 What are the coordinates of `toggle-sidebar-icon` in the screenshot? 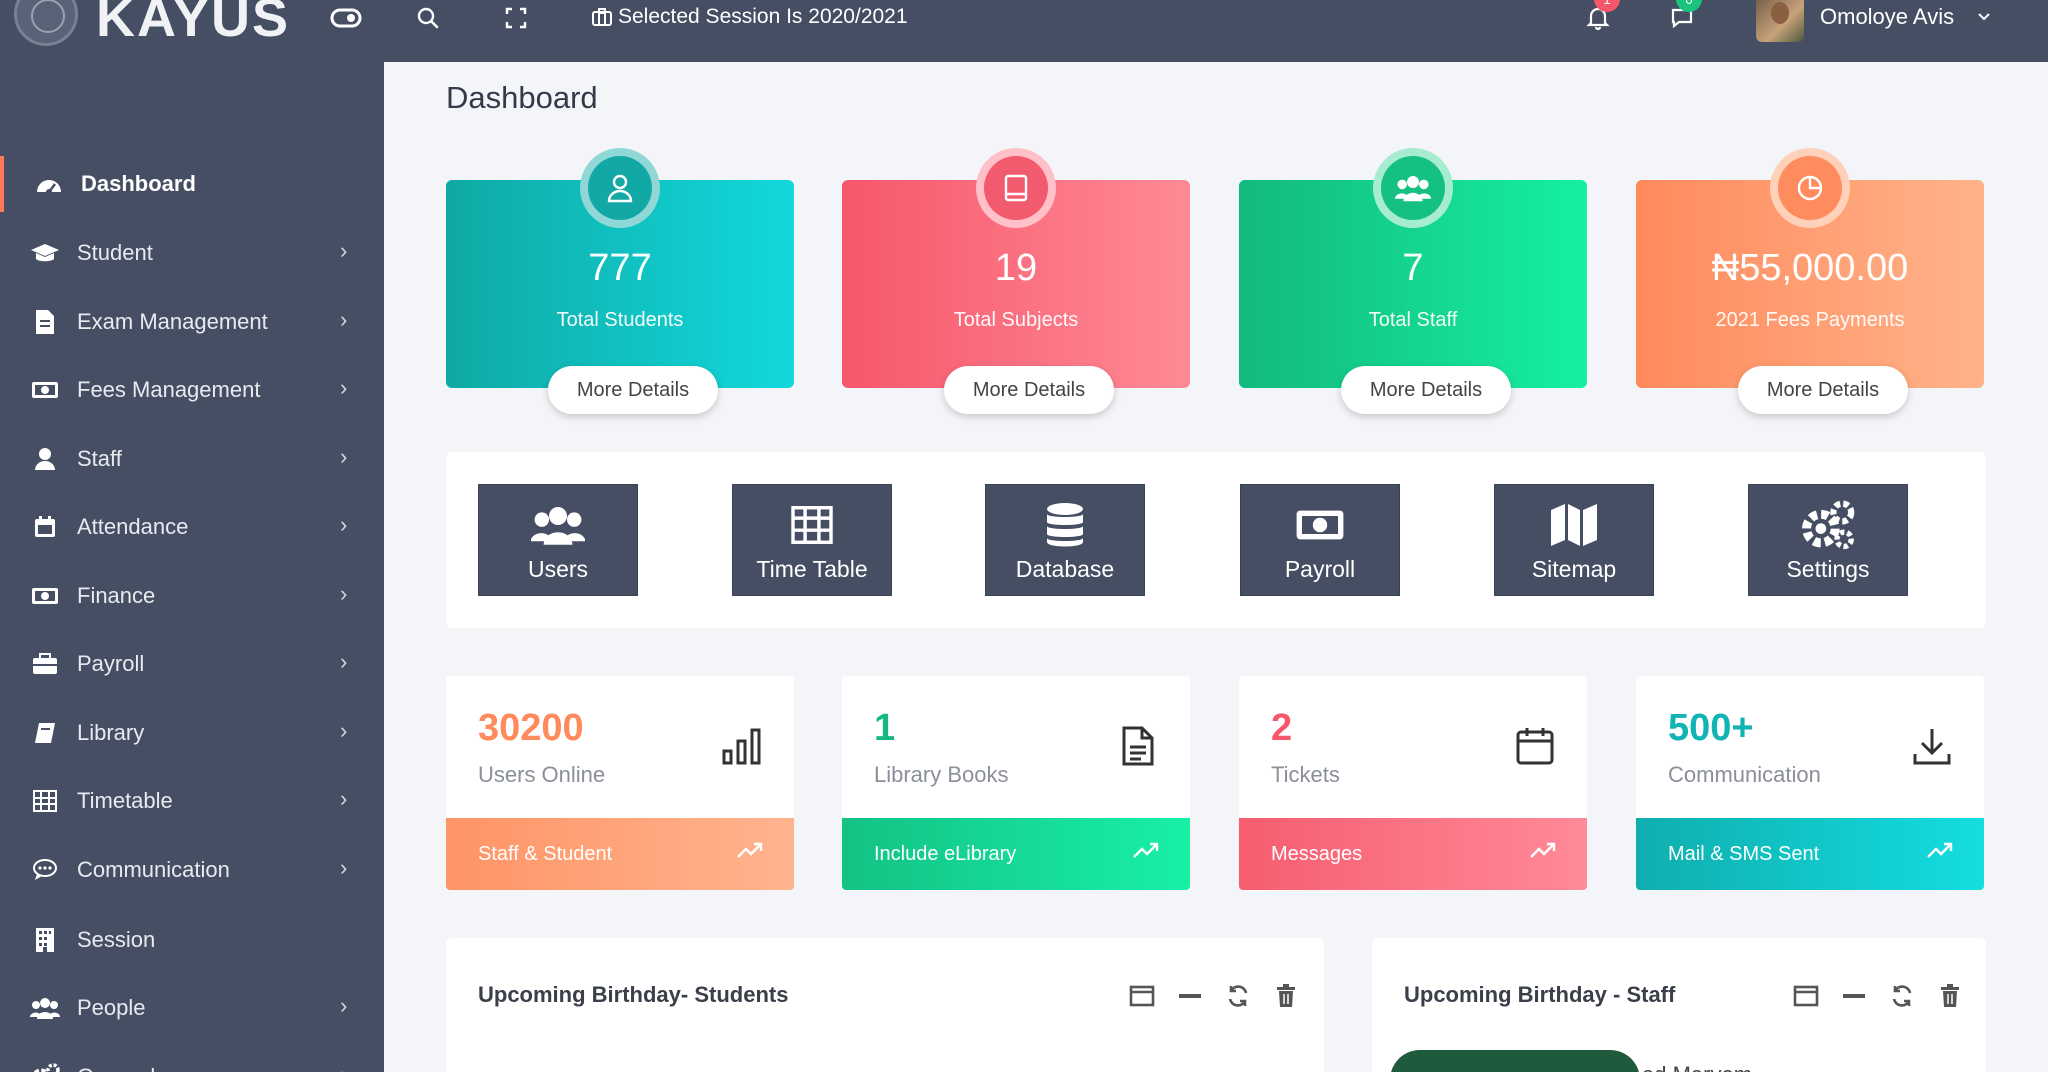 It's located at (346, 18).